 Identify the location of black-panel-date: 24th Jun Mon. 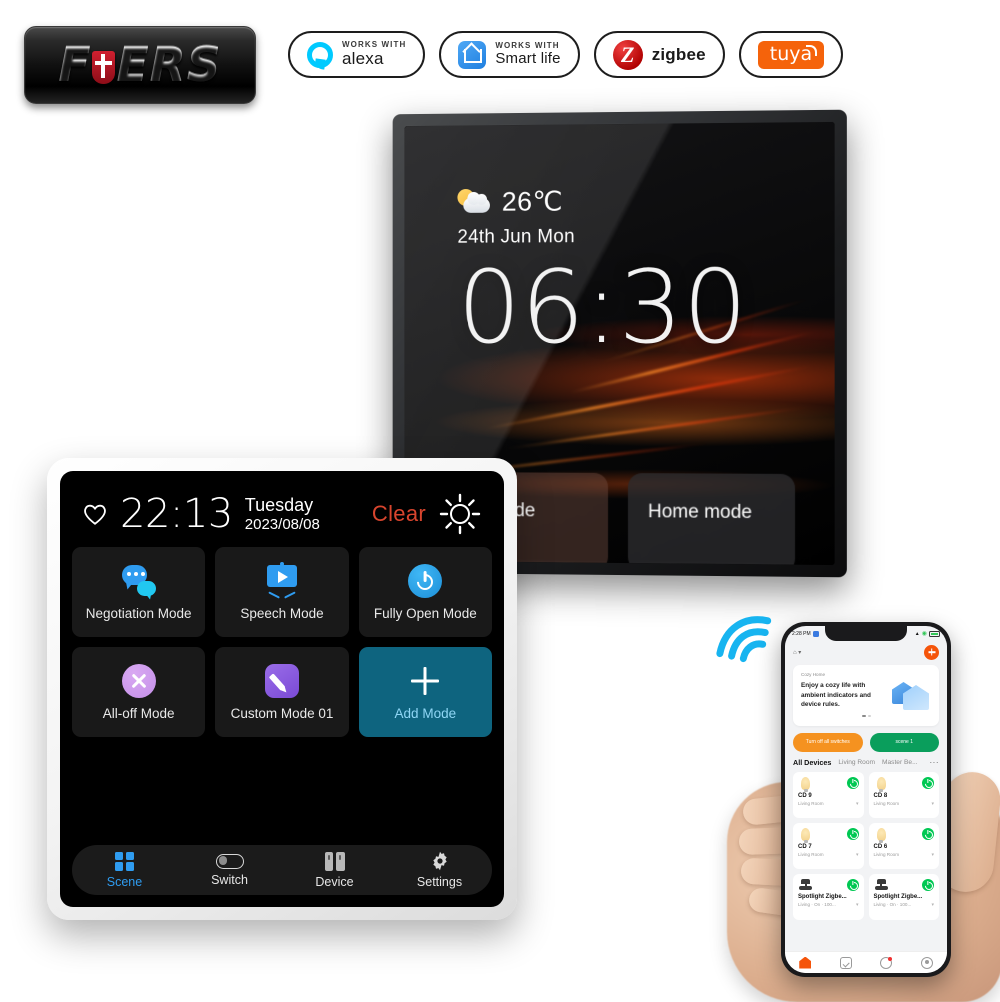
(516, 237).